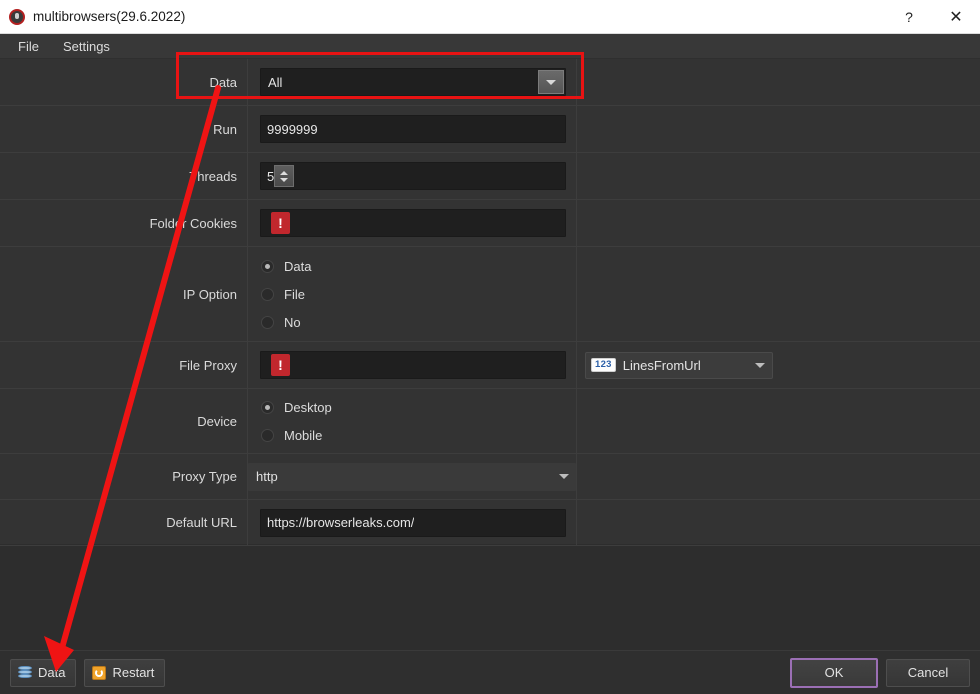 This screenshot has height=694, width=980. I want to click on form-row-default-url: Default URL https://browserleaks.com/, so click(490, 523).